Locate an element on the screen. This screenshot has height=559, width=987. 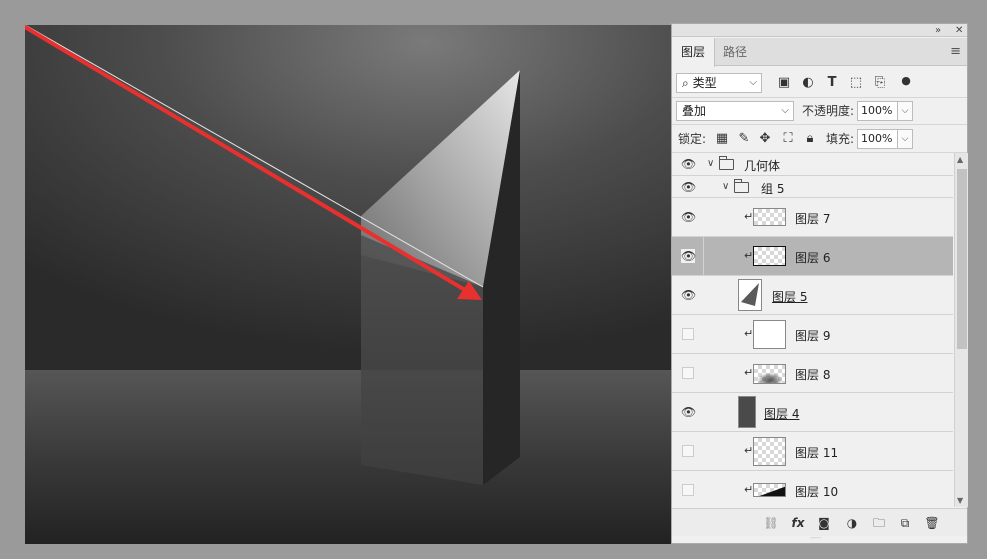
new-layer-icon: ⧉ is located at coordinates (905, 523).